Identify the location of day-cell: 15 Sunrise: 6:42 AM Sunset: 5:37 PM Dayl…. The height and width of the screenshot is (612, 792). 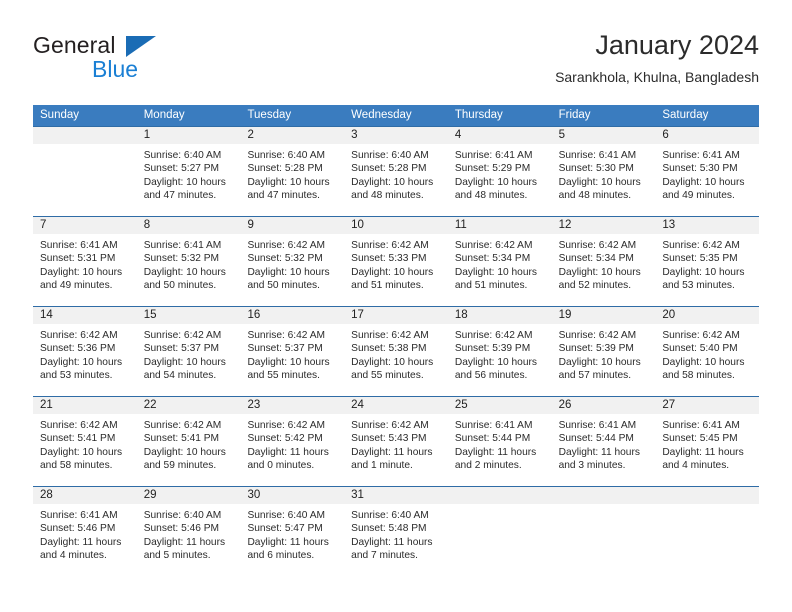
(188, 351).